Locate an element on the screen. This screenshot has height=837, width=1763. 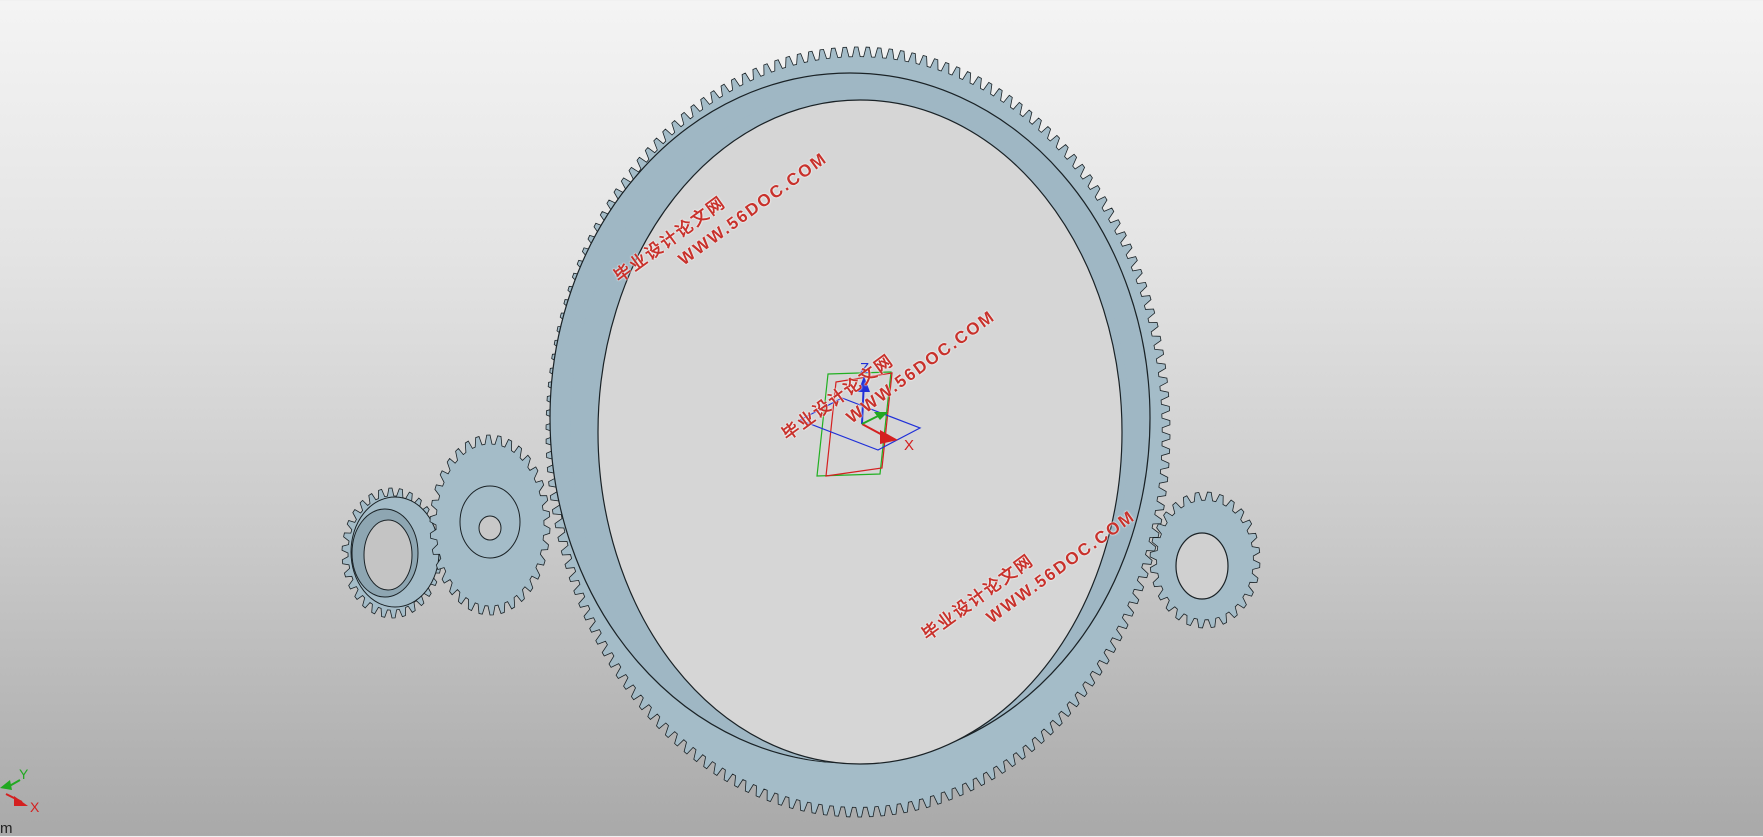
triad-x-label: X is located at coordinates (35, 807).